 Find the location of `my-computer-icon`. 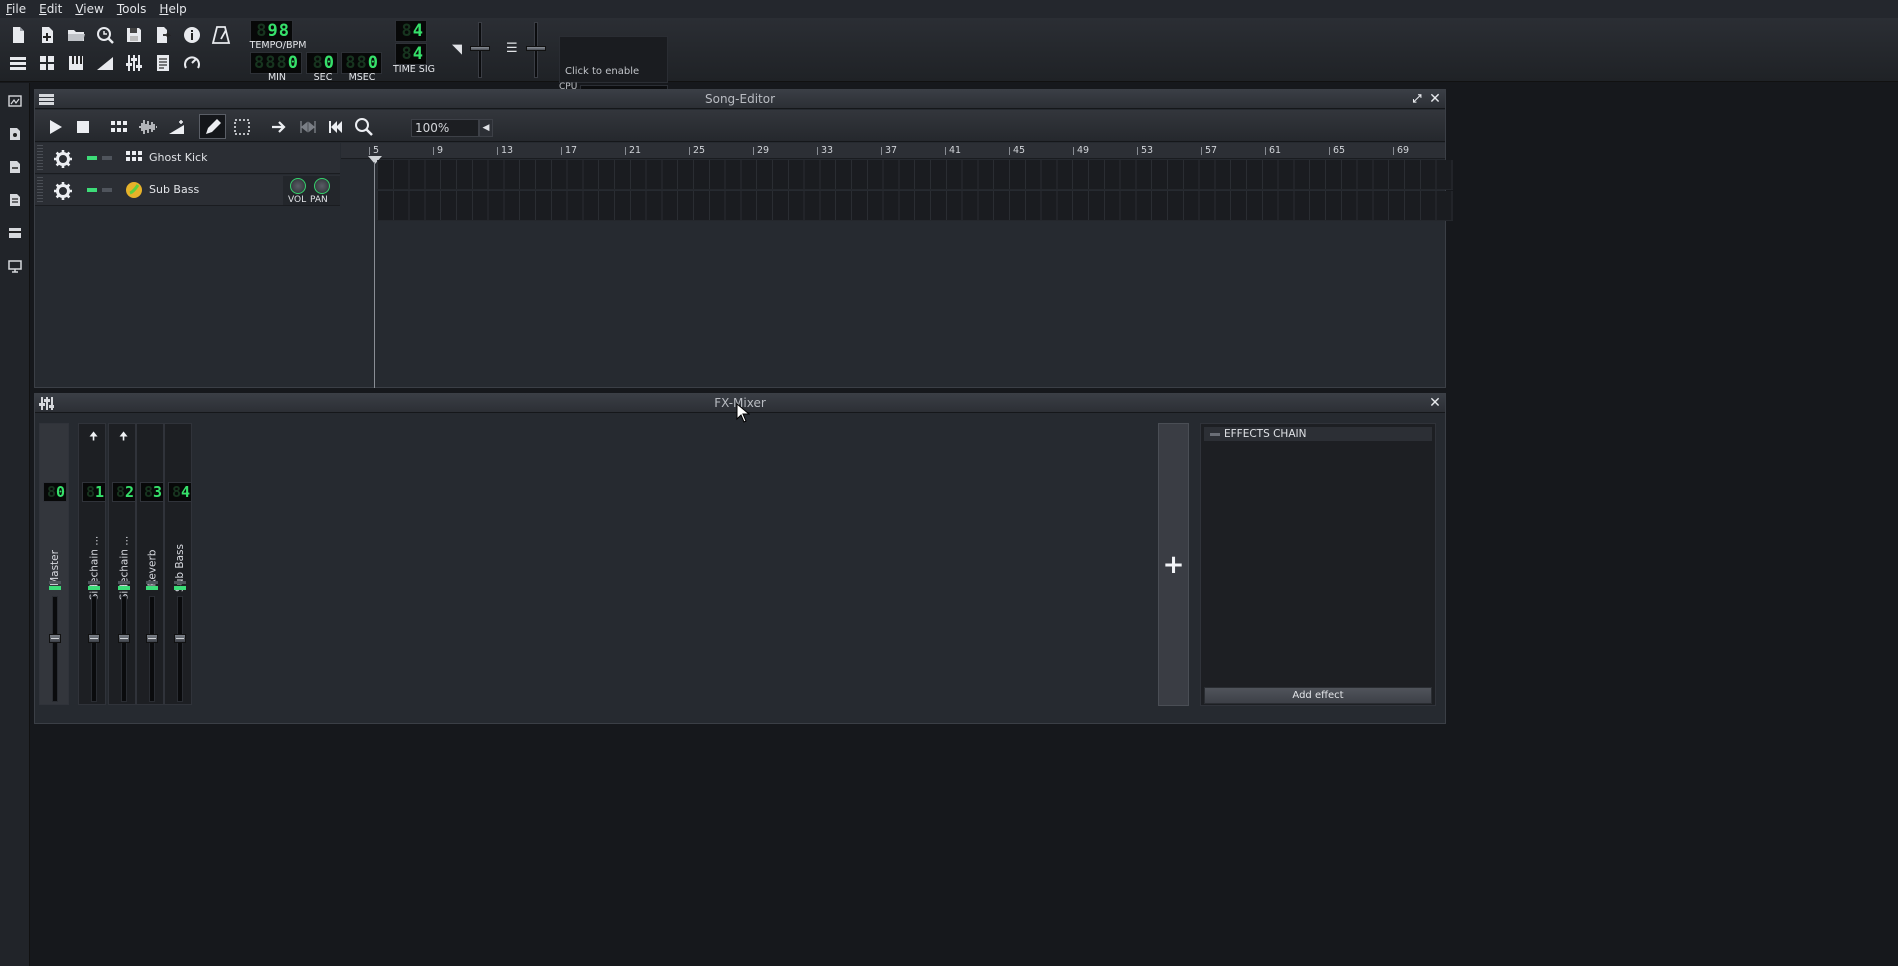

my-computer-icon is located at coordinates (15, 266).